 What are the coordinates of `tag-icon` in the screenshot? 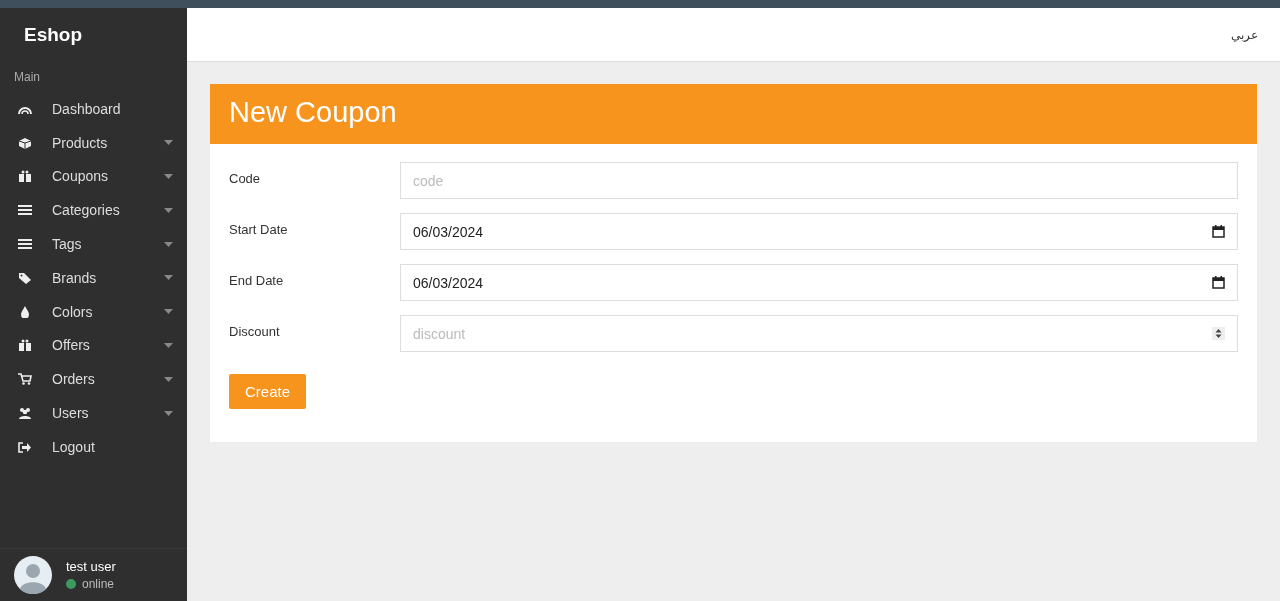 It's located at (25, 277).